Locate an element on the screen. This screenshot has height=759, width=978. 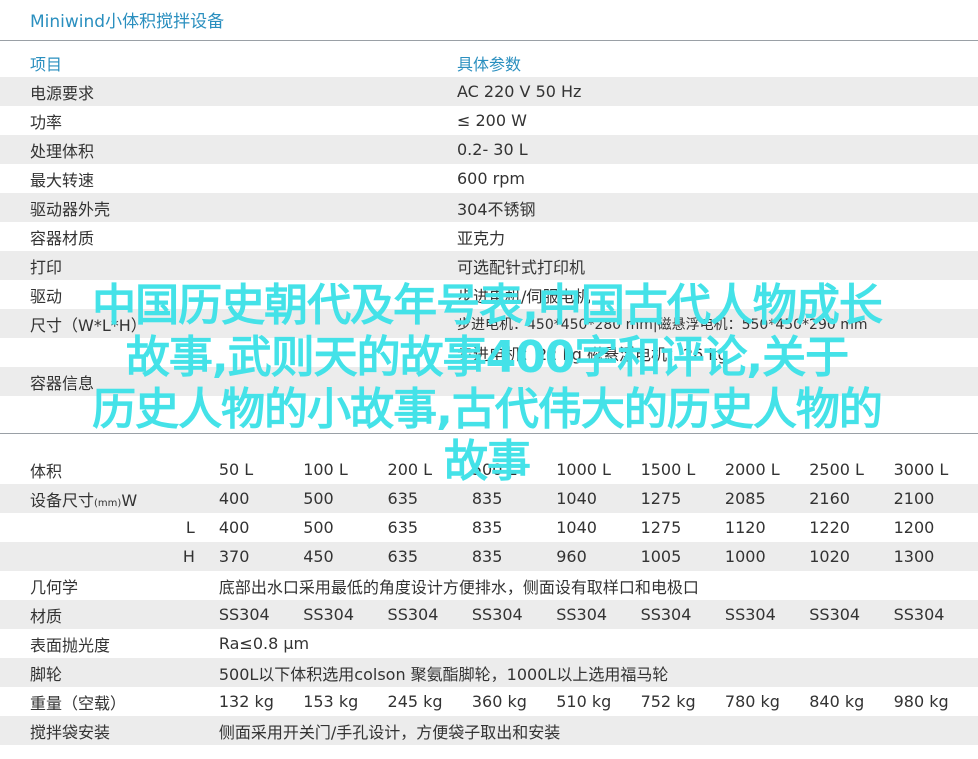
spec-key: 驱动器外壳 is located at coordinates (228, 207).